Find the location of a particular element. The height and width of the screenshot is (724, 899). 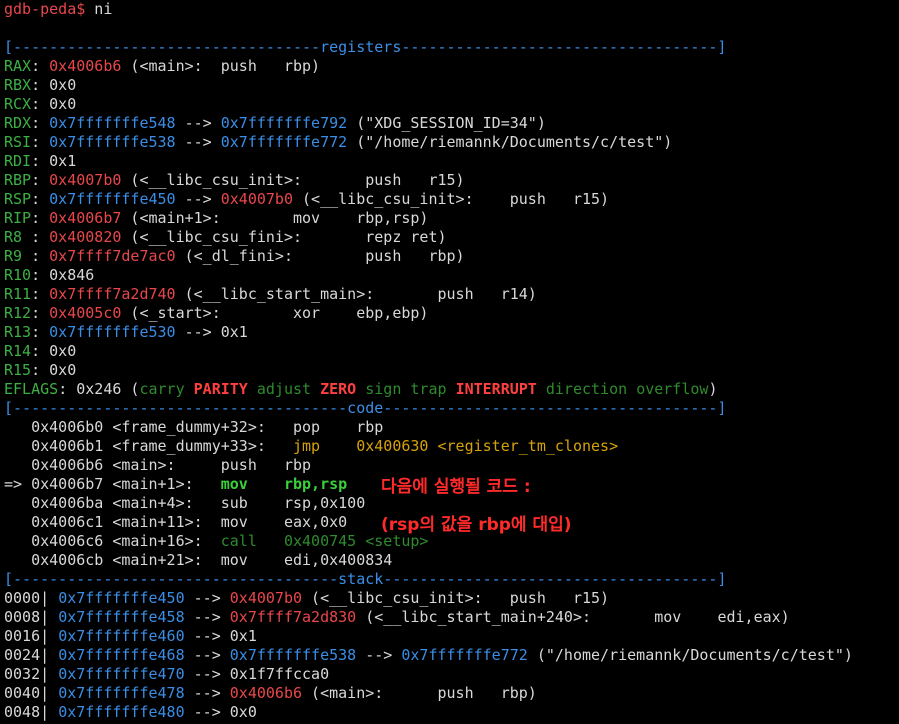

code-opcode: sub is located at coordinates (234, 503).